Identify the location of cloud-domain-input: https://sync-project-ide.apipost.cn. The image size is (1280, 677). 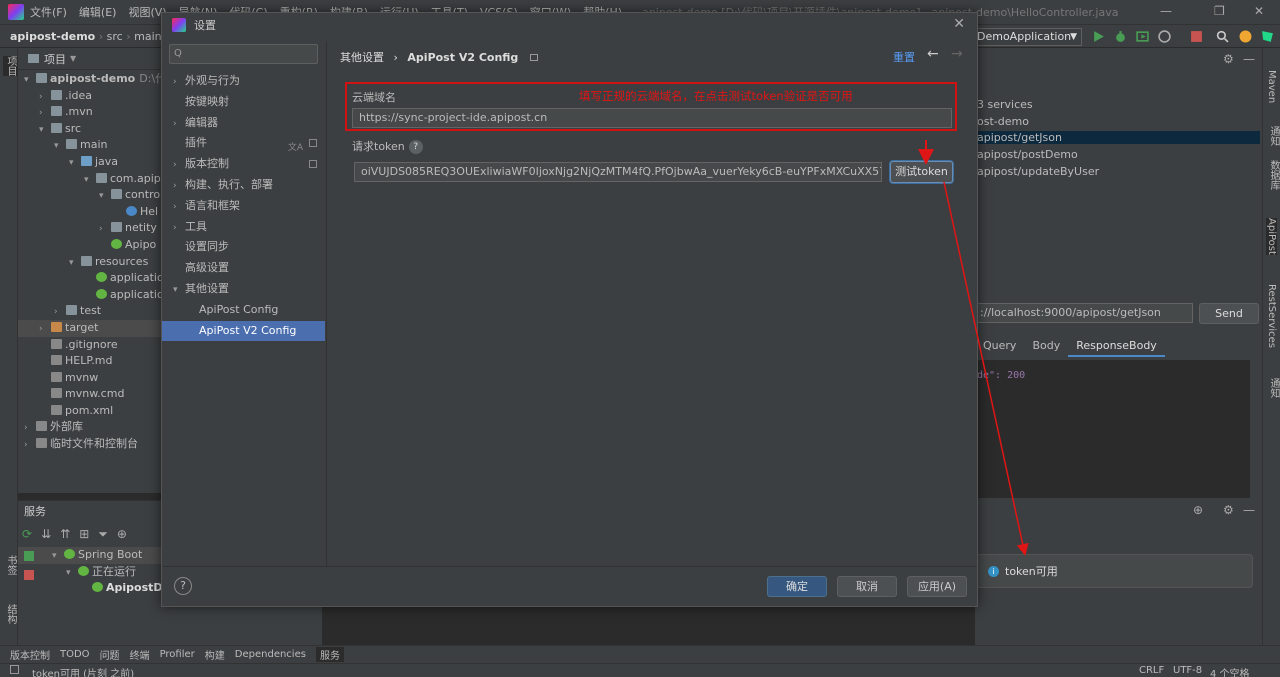
(652, 118).